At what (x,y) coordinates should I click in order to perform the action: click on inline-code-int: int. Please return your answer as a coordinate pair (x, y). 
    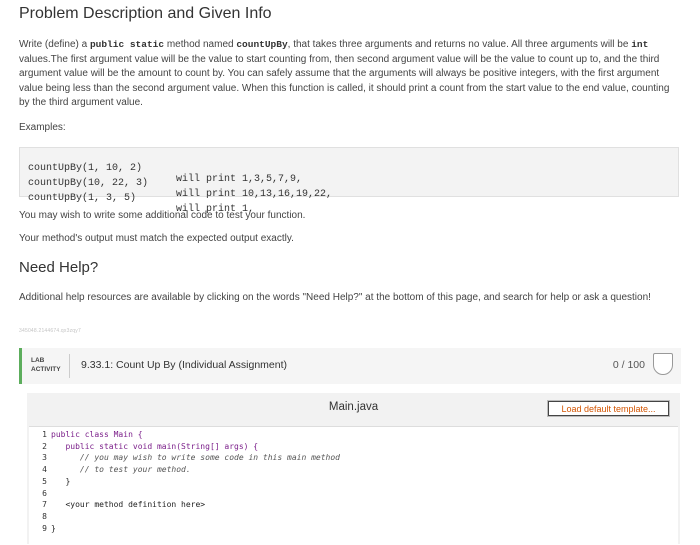
    Looking at the image, I should click on (640, 44).